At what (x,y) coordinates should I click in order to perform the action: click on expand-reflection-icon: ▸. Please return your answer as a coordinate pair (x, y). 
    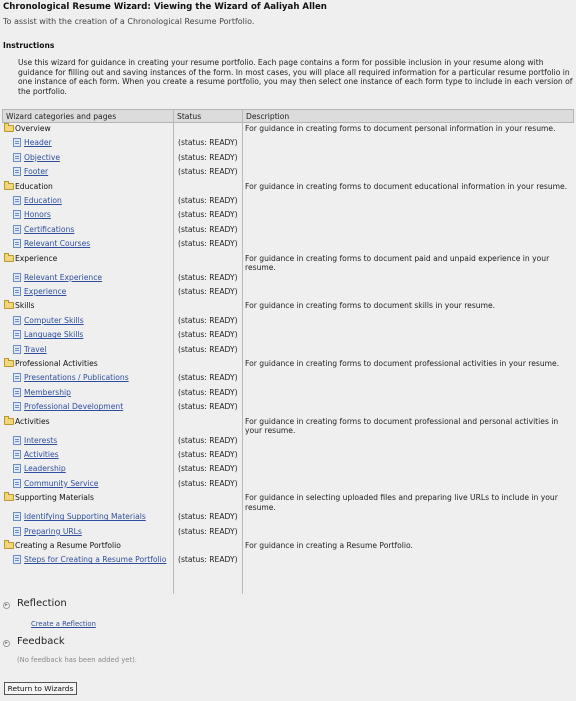
    Looking at the image, I should click on (6, 605).